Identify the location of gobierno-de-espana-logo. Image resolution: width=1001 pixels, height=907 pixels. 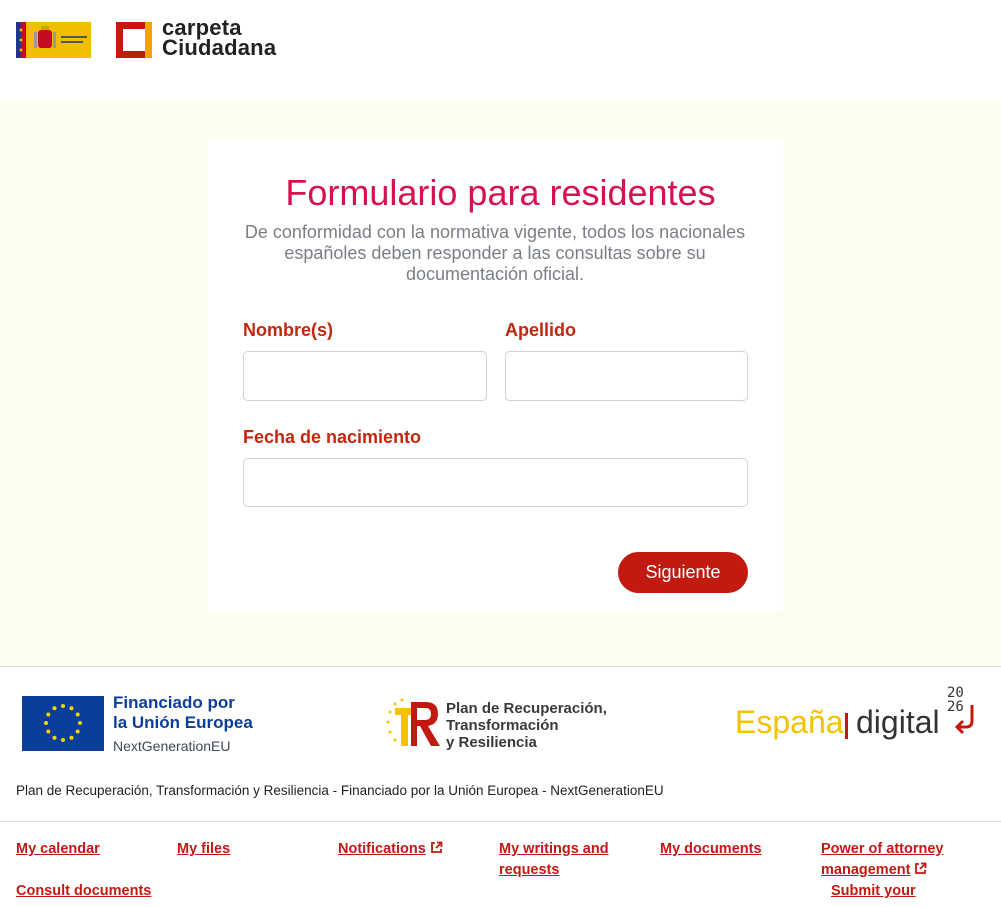
(53, 40).